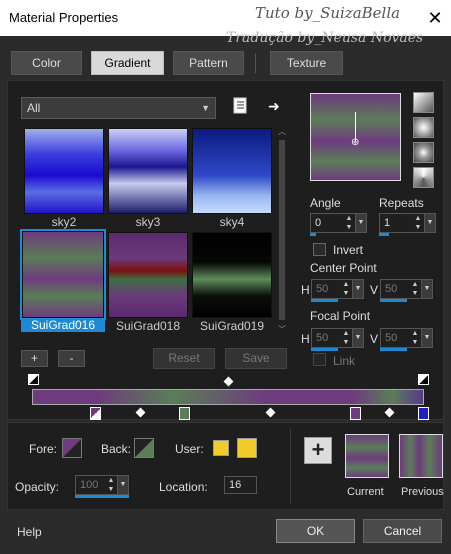  Describe the element at coordinates (402, 531) in the screenshot. I see `cancel-button: Cancel` at that location.